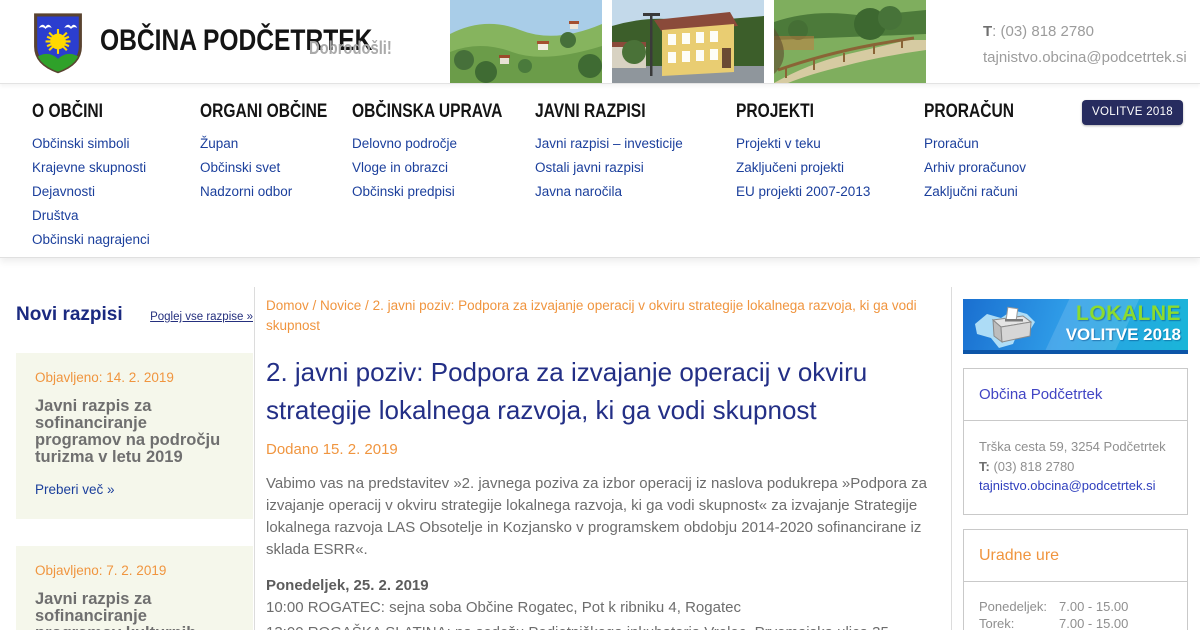  I want to click on nav-link: Krajevne skupnosti, so click(116, 168).